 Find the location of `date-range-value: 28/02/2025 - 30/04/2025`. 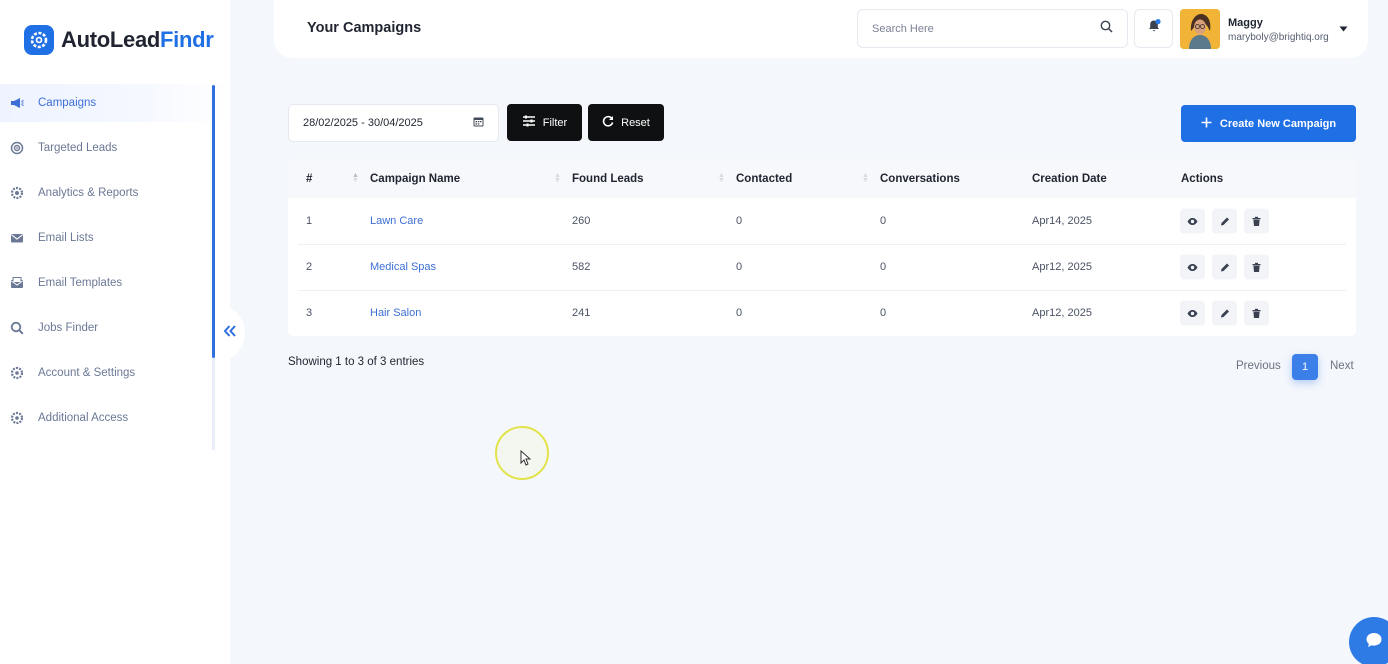

date-range-value: 28/02/2025 - 30/04/2025 is located at coordinates (363, 123).